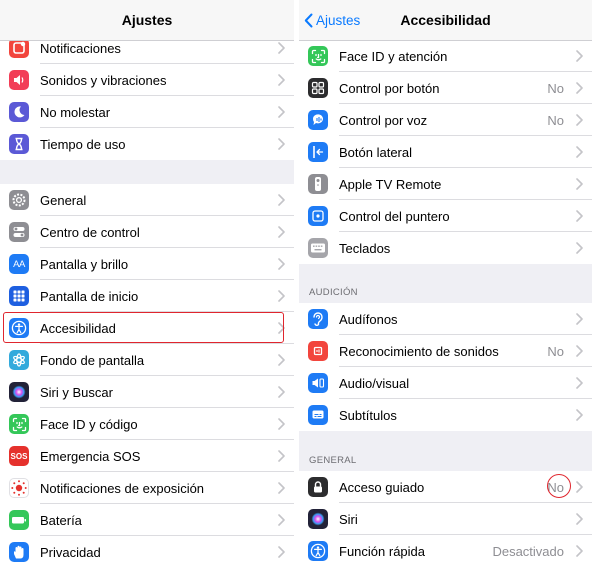 The width and height of the screenshot is (592, 566). What do you see at coordinates (318, 487) in the screenshot?
I see `lock-icon` at bounding box center [318, 487].